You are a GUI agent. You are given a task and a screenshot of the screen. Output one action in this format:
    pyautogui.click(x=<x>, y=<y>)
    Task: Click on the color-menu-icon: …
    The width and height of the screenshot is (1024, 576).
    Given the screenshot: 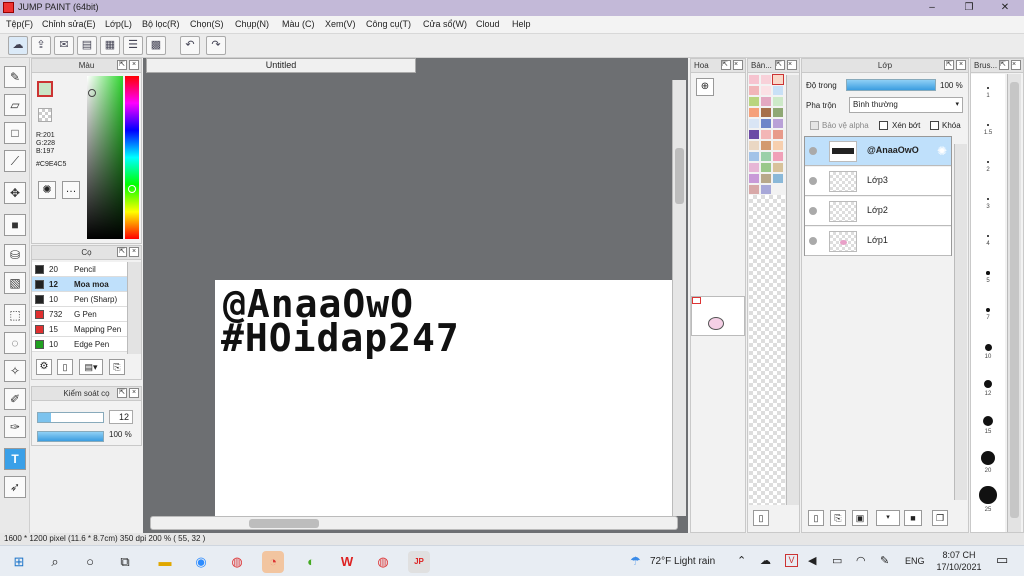 What is the action you would take?
    pyautogui.click(x=71, y=190)
    